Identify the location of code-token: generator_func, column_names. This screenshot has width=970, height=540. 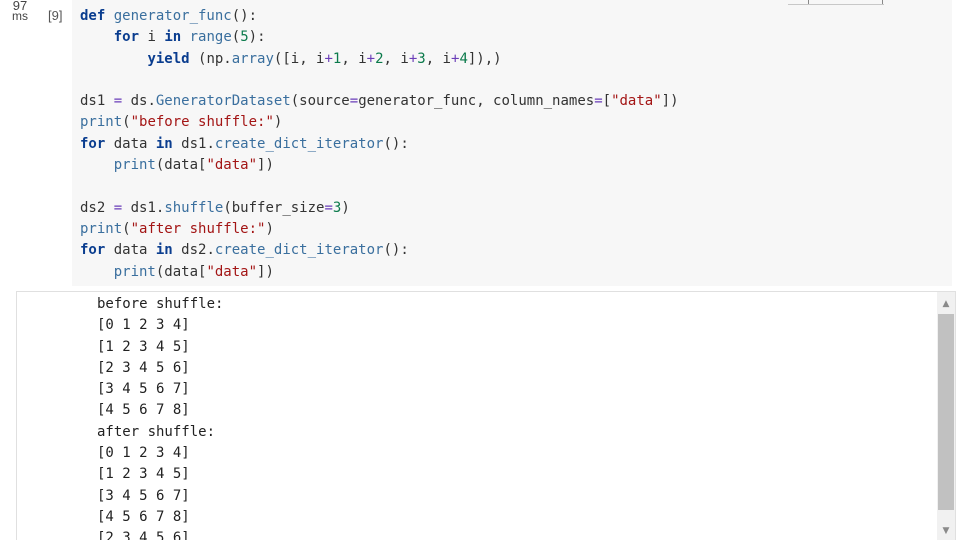
(476, 101).